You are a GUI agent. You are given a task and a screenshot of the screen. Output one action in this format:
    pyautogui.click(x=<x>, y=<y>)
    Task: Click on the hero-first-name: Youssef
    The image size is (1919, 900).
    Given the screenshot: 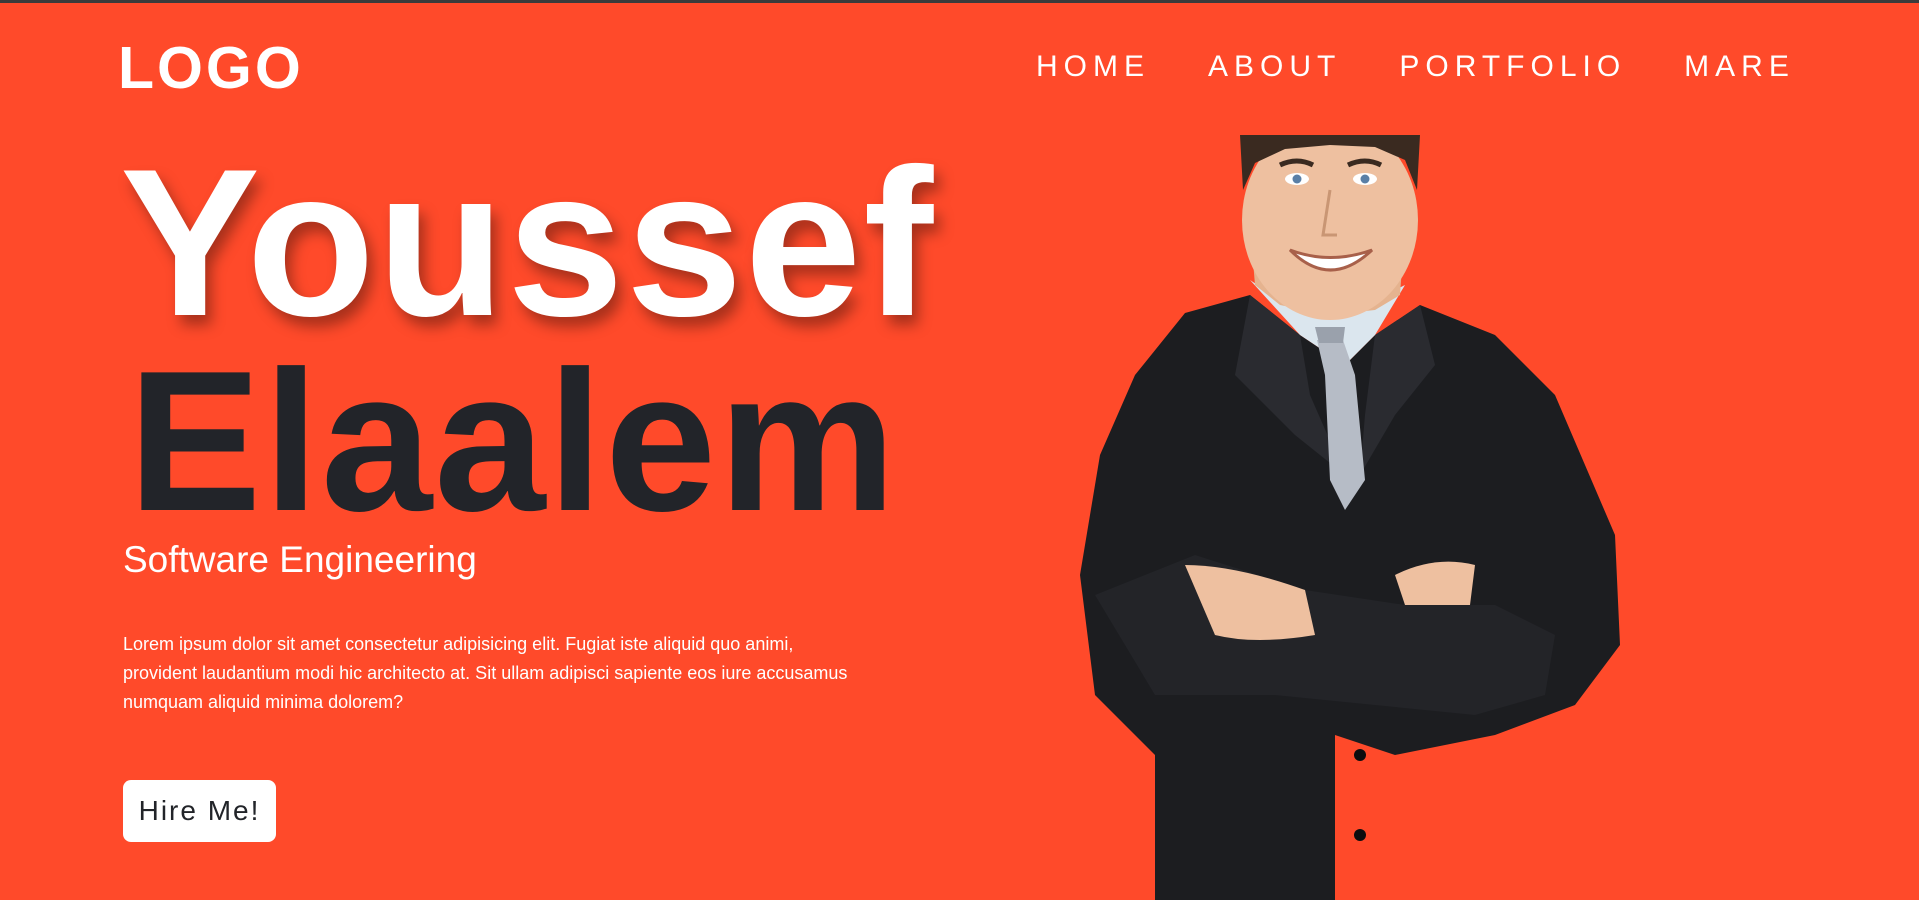 What is the action you would take?
    pyautogui.click(x=528, y=242)
    